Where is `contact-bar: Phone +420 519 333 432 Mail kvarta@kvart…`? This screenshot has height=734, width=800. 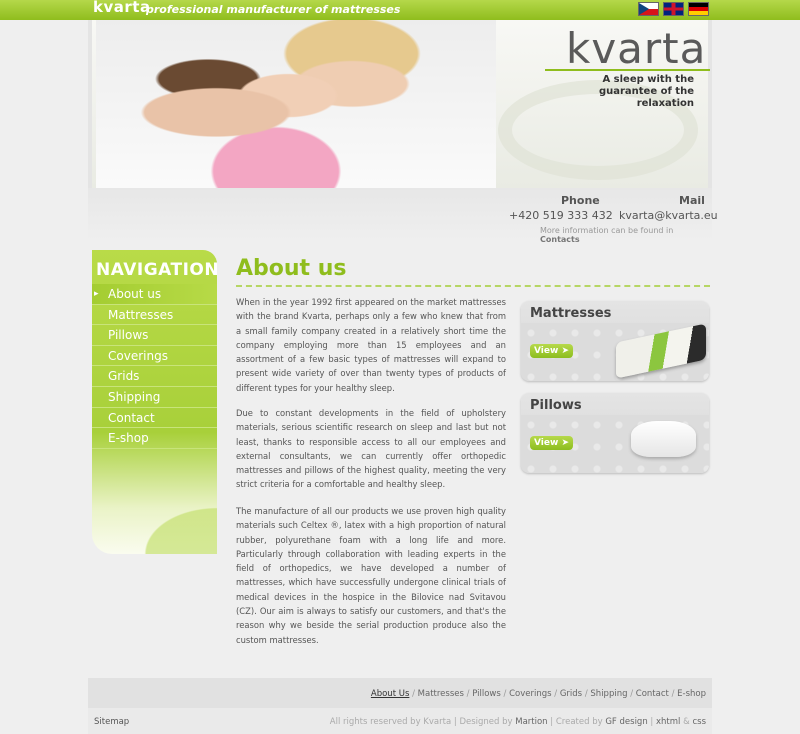
contact-bar: Phone +420 519 333 432 Mail kvarta@kvart… is located at coordinates (403, 216).